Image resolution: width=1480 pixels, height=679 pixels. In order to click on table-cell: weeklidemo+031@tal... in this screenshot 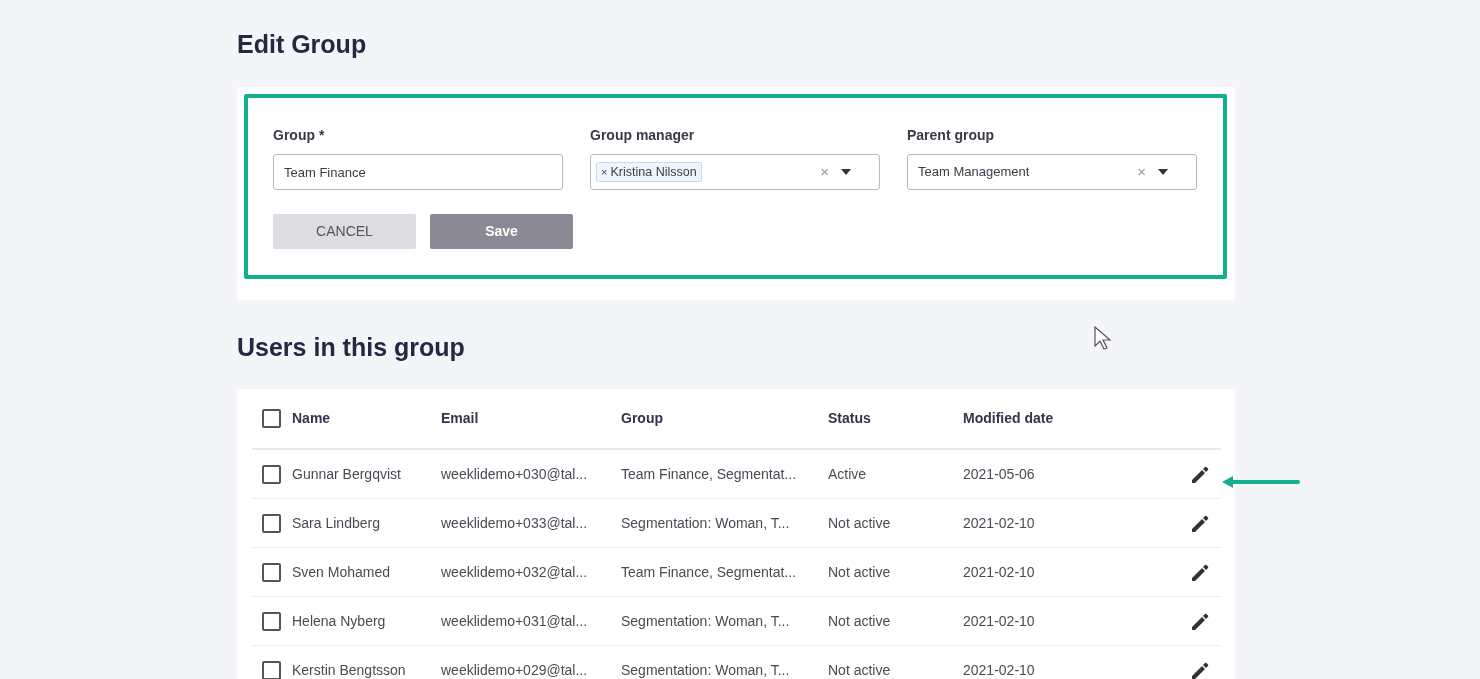, I will do `click(514, 620)`.